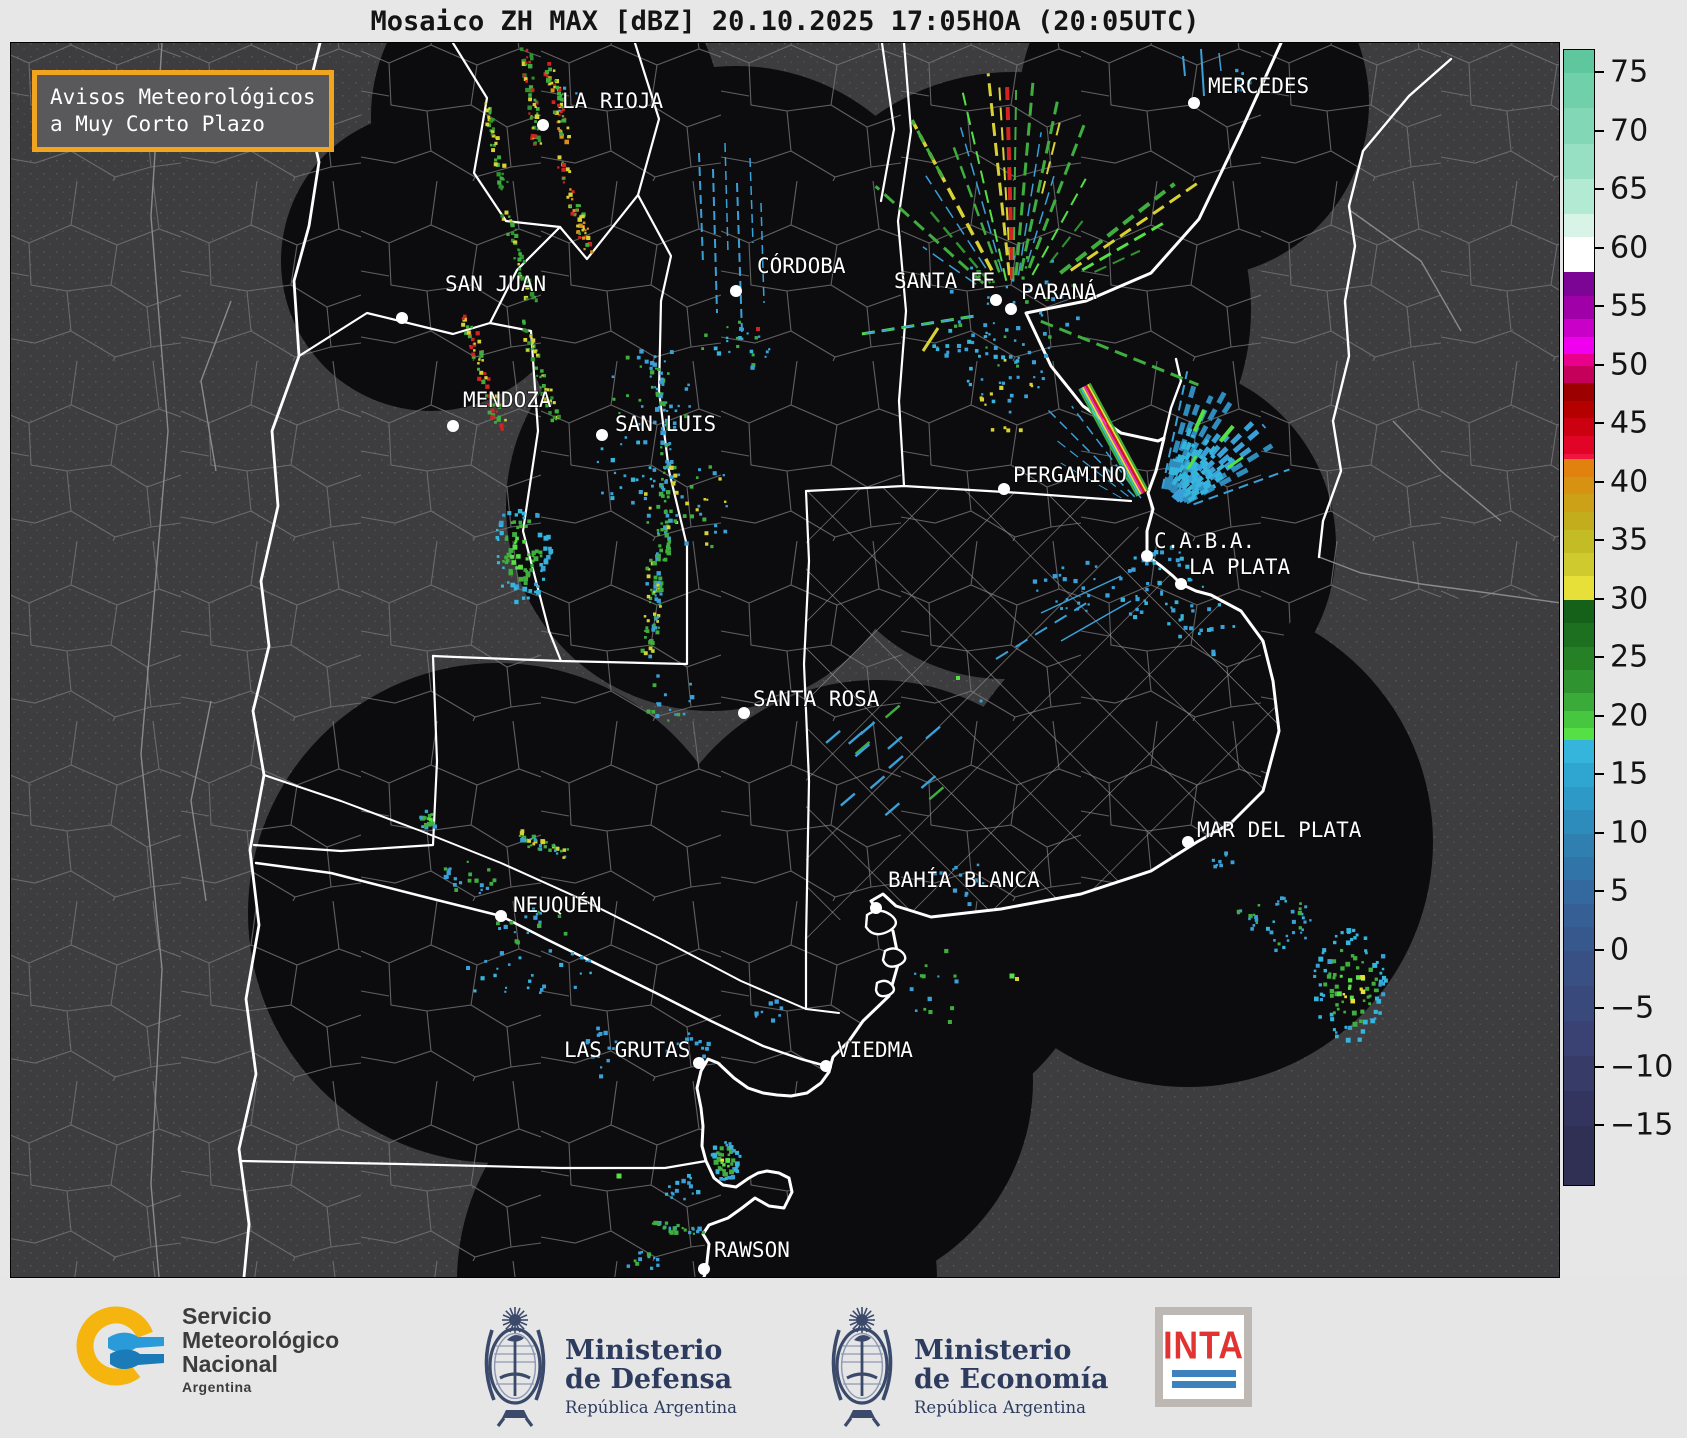 The image size is (1687, 1438). I want to click on colorbar-tick-75: 75, so click(1629, 72).